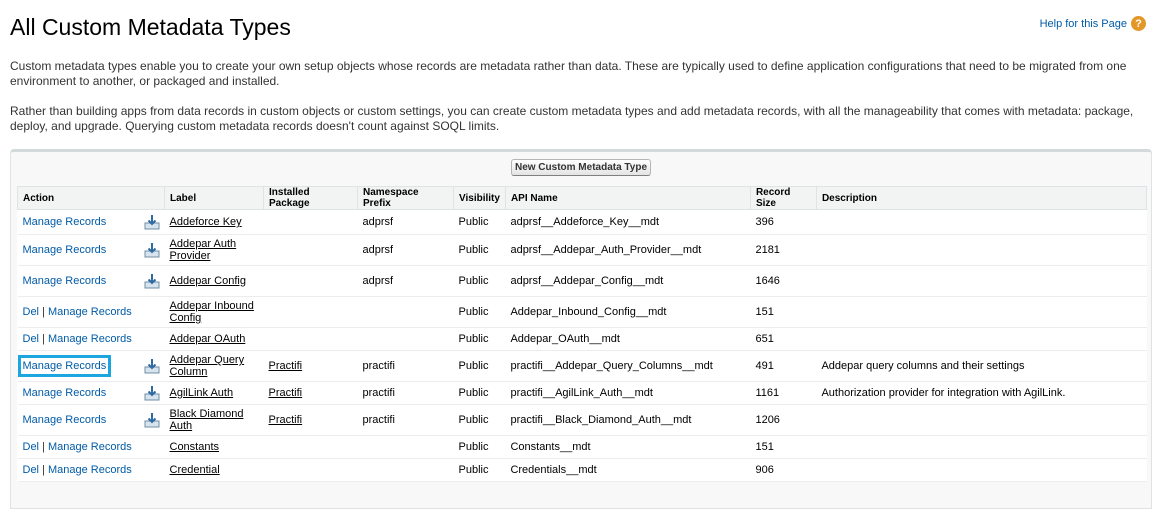  What do you see at coordinates (628, 281) in the screenshot?
I see `api-name-cell: adprsf__Addepar_Config__mdt` at bounding box center [628, 281].